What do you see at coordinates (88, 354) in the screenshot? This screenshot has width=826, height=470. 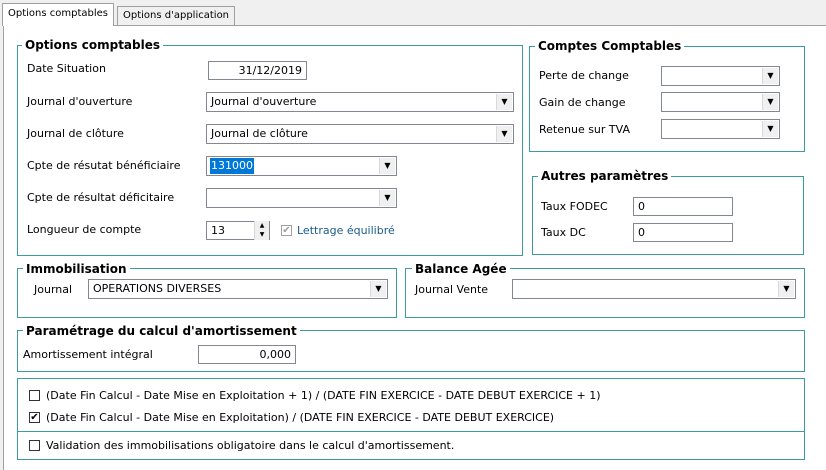 I see `amortissement-integral-label: Amortissement intégral` at bounding box center [88, 354].